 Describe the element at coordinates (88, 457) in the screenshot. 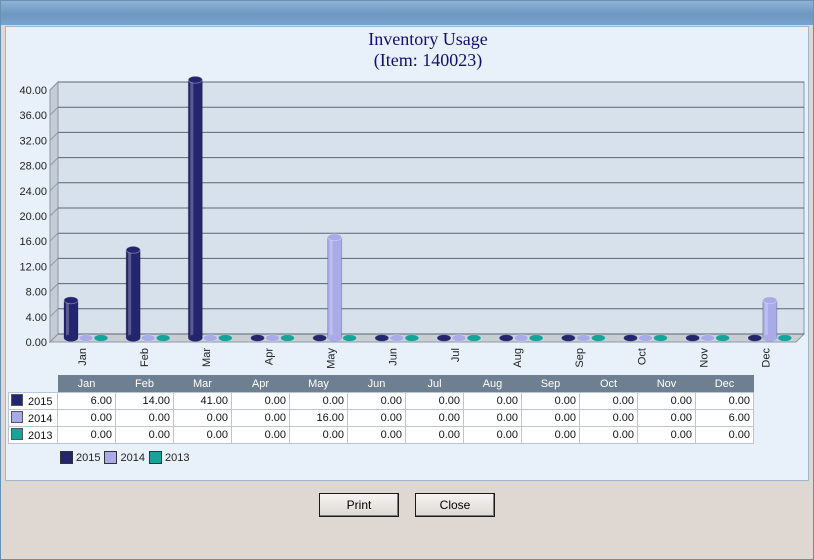

I see `legend-label: 2015` at that location.